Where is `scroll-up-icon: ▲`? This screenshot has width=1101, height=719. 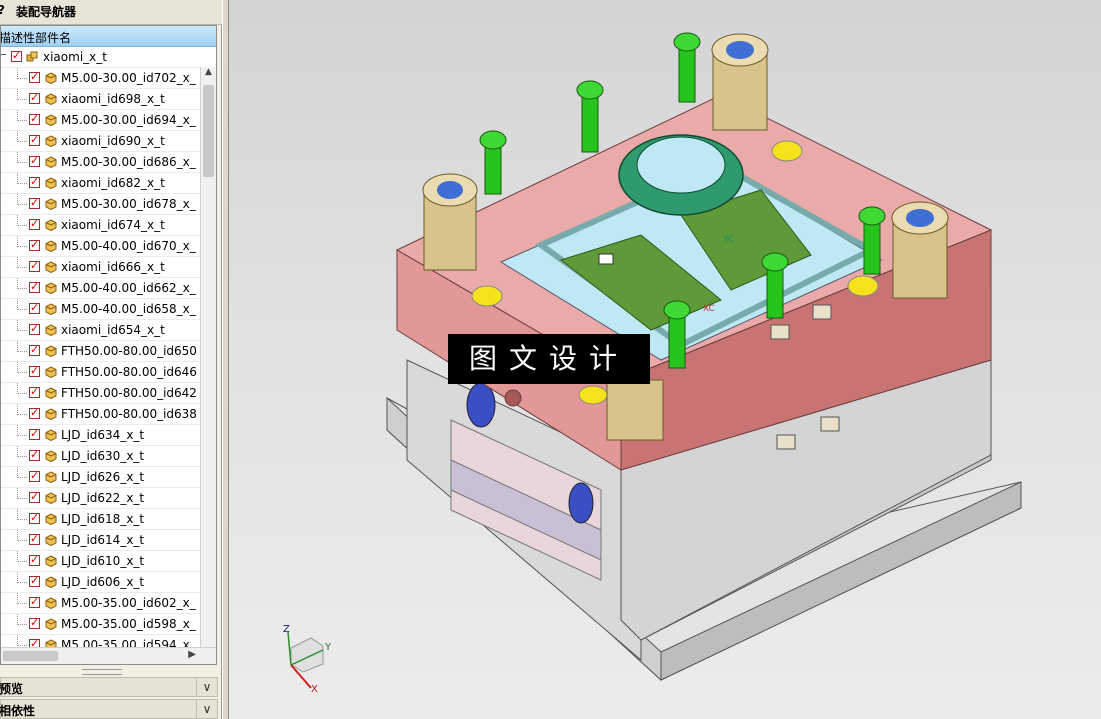
scroll-up-icon: ▲ is located at coordinates (208, 74).